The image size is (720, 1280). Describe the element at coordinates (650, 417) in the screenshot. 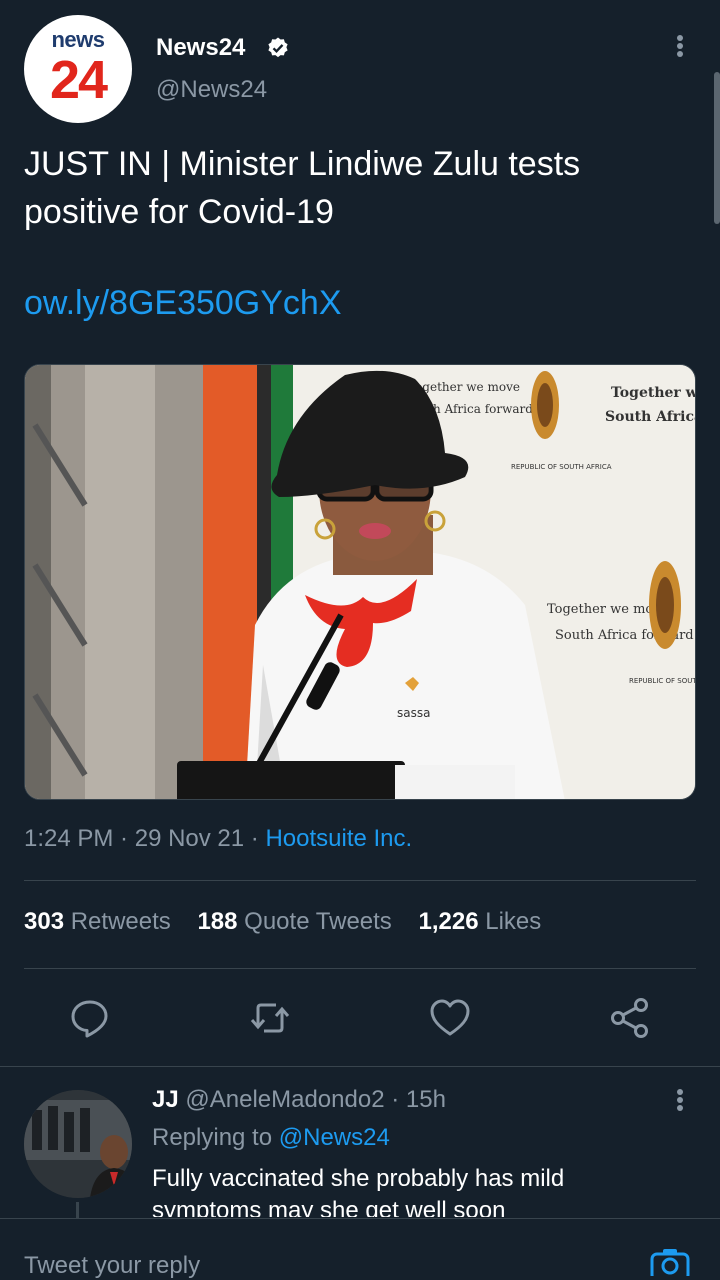

I see `banner-text-4: South Africa forward` at that location.